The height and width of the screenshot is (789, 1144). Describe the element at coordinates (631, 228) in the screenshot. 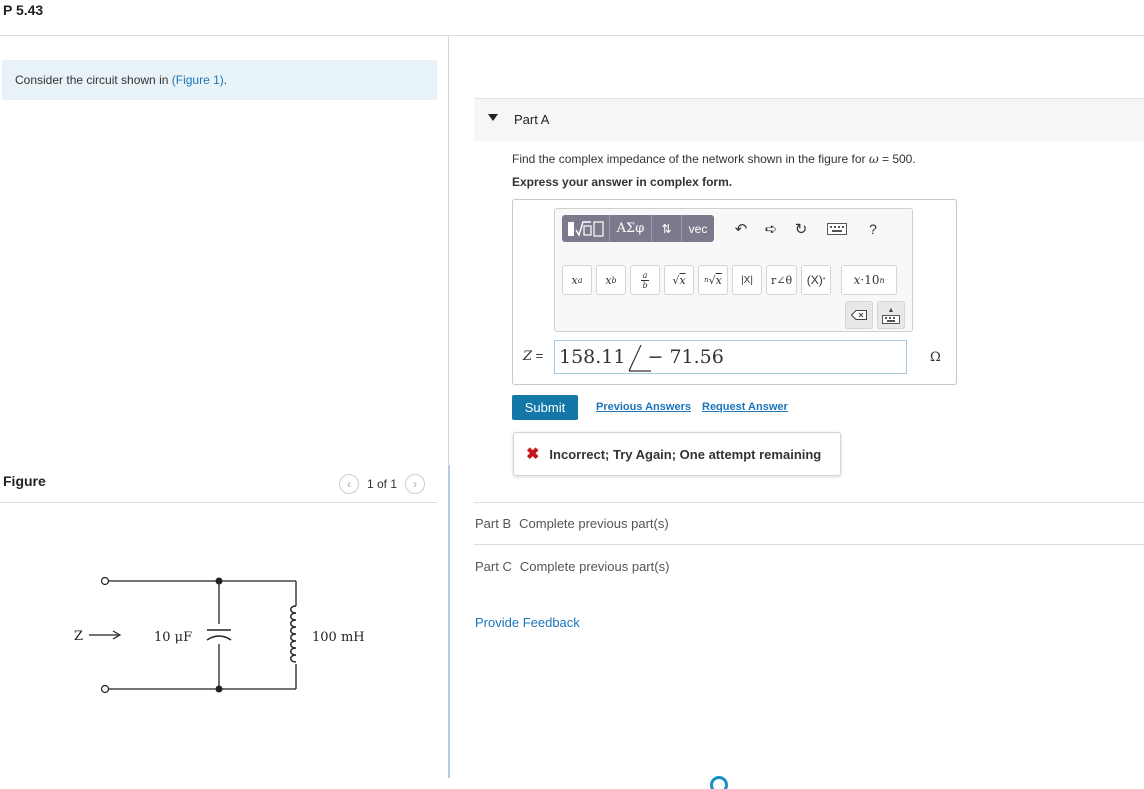

I see `greek-button: ΑΣφ` at that location.